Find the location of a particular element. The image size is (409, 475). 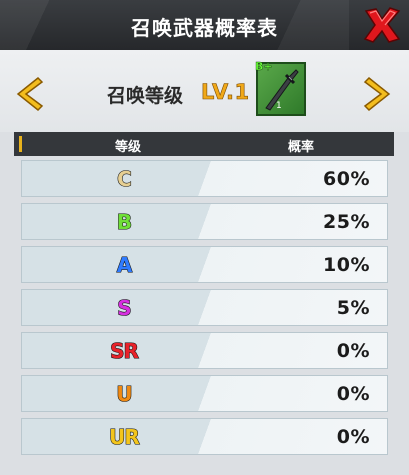

header-bar: 召唤武器概率表 is located at coordinates (204, 25).